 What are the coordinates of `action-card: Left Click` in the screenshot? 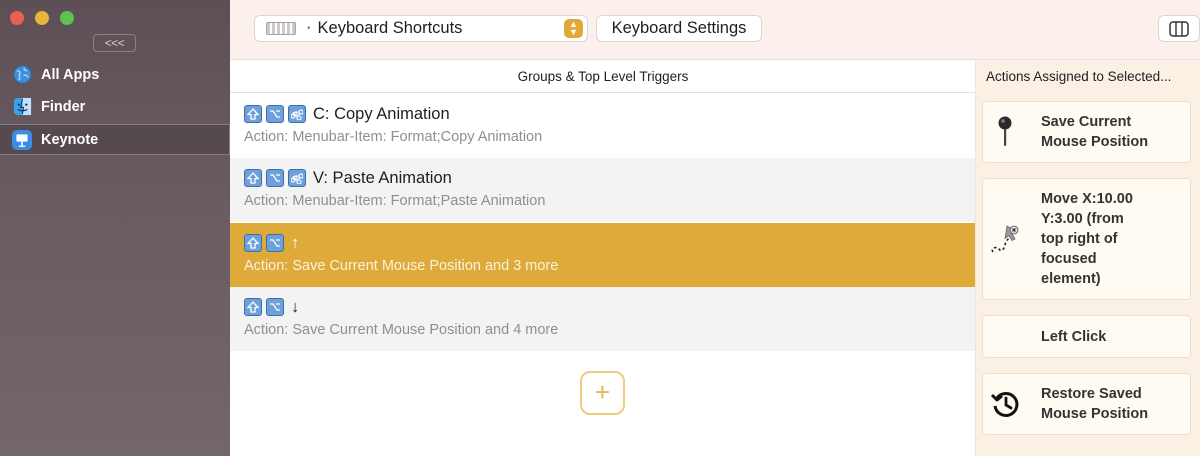 It's located at (1086, 336).